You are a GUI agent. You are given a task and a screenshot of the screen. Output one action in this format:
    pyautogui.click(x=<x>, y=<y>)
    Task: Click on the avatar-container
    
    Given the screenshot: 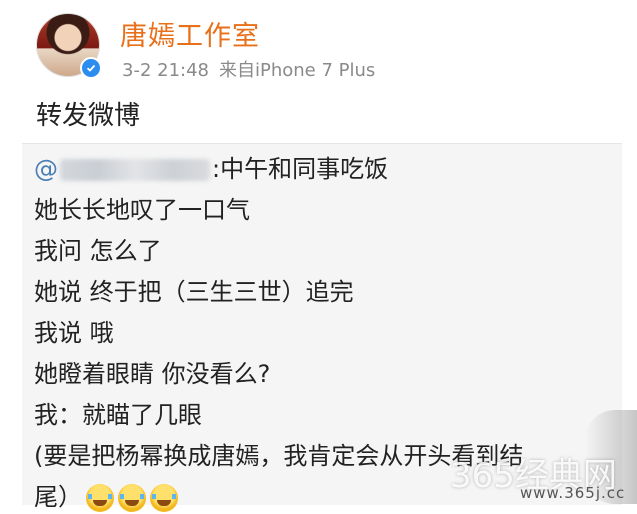 What is the action you would take?
    pyautogui.click(x=69, y=46)
    